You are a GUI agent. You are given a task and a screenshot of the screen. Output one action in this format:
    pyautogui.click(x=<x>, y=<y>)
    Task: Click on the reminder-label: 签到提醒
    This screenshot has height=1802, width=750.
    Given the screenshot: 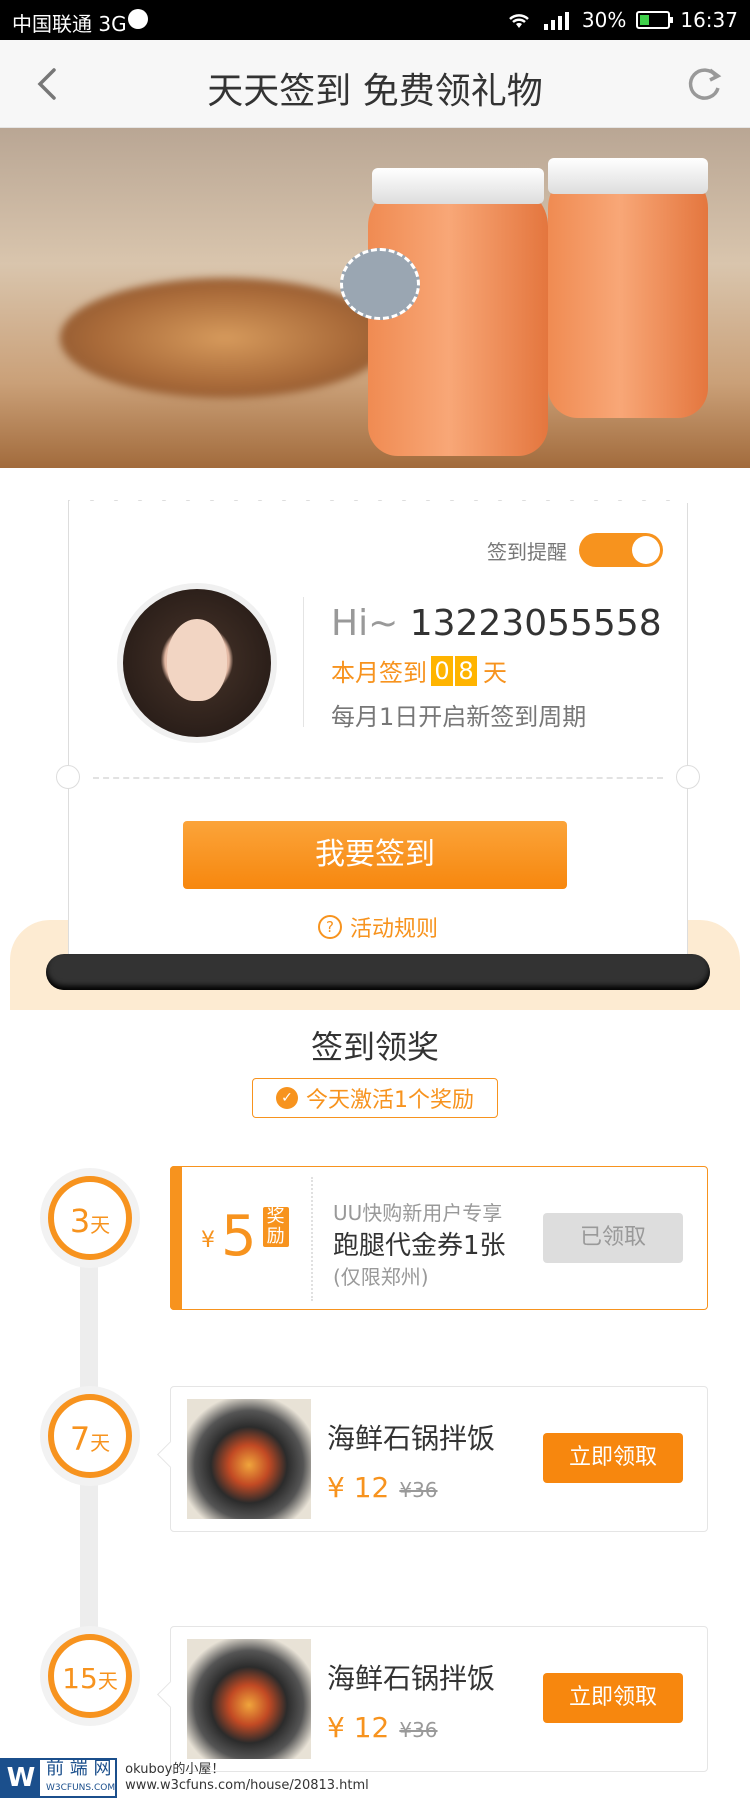 What is the action you would take?
    pyautogui.click(x=527, y=551)
    